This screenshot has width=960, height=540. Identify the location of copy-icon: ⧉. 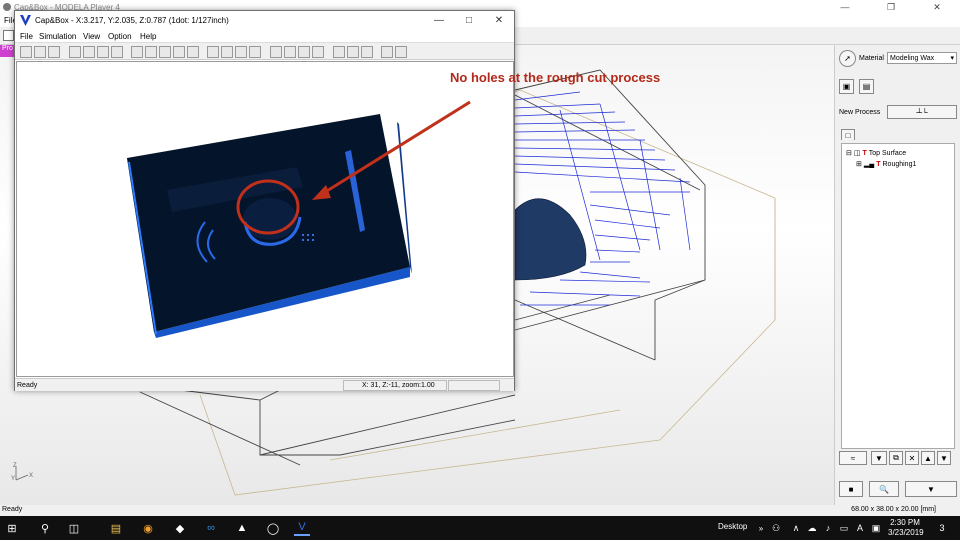
(896, 458).